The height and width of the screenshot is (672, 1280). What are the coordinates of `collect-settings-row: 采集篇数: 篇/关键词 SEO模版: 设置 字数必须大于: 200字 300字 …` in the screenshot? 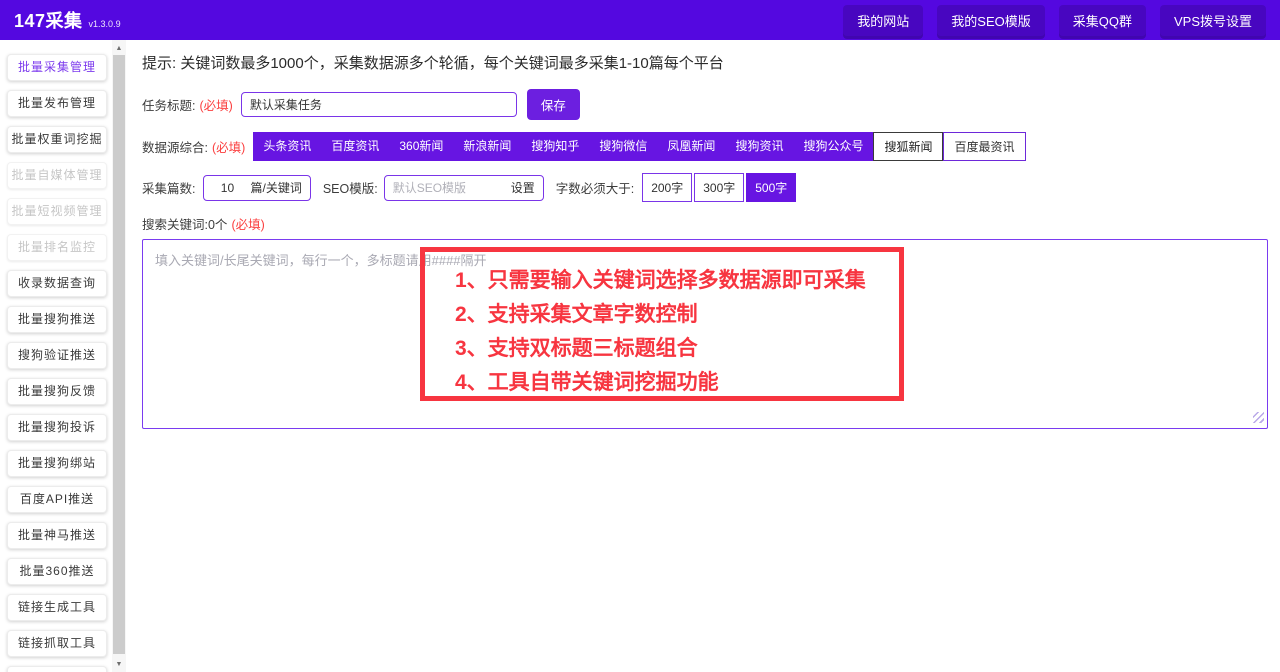 It's located at (705, 187).